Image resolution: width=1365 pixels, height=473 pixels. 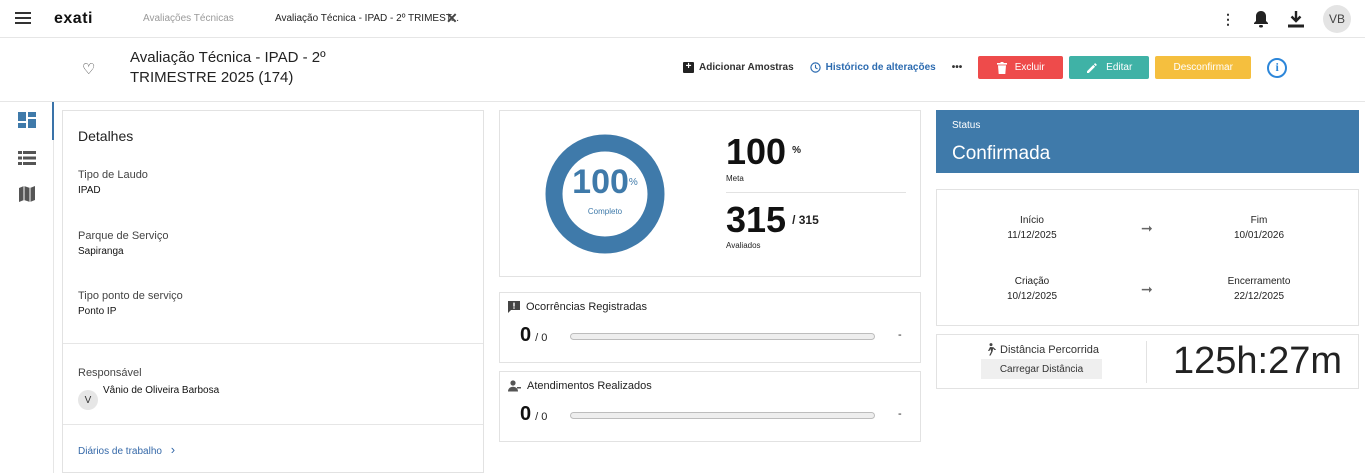 I want to click on edit-button: Editar, so click(x=1109, y=67).